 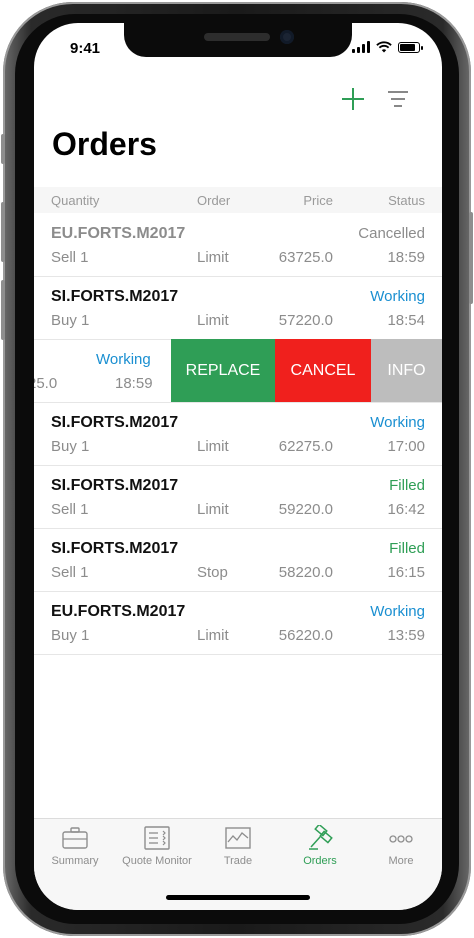 I want to click on order-price-partial: 25.0, so click(x=46, y=383).